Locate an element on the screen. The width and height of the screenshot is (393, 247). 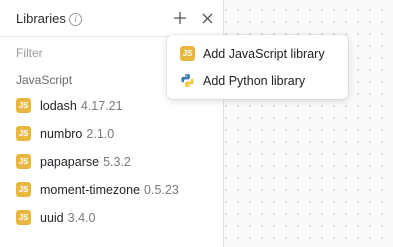
add-javascript-library-item: JS Add JavaScript library is located at coordinates (257, 54).